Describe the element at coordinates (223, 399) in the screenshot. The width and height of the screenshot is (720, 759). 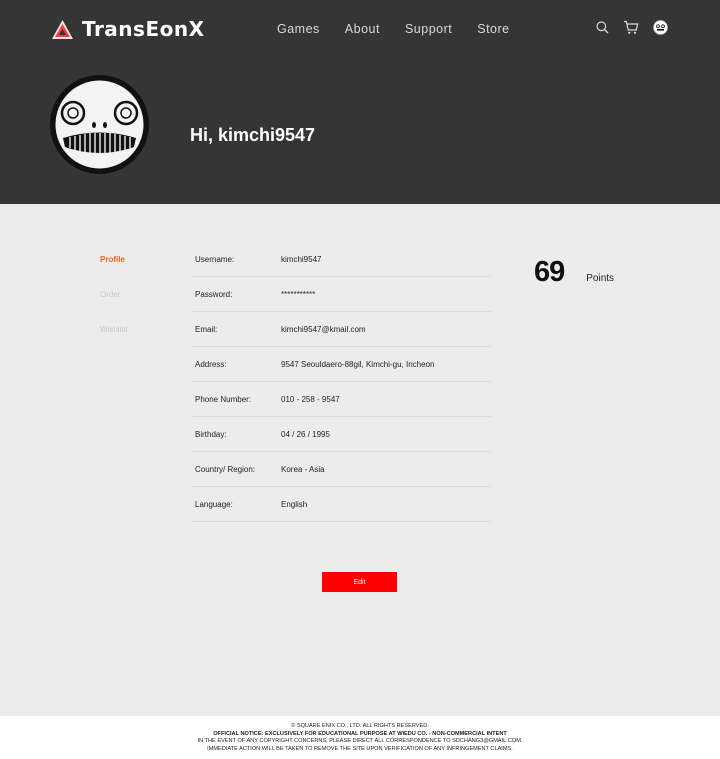
I see `info-label: Phone Number:` at that location.